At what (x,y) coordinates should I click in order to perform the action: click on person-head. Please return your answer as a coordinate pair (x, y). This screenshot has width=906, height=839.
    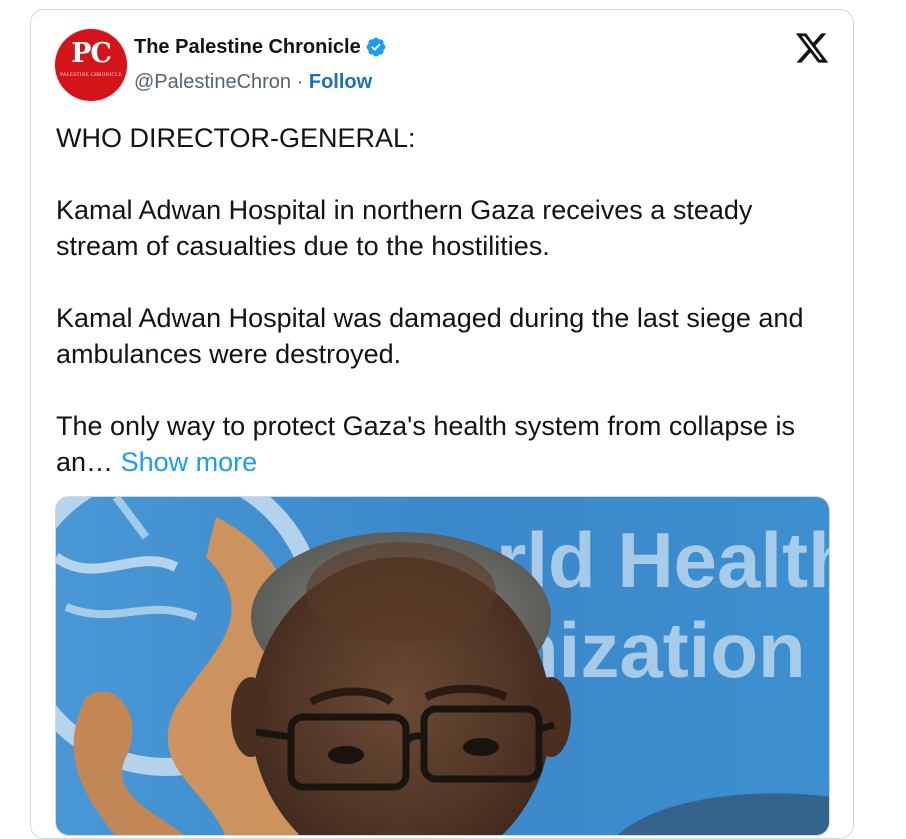
    Looking at the image, I should click on (401, 683).